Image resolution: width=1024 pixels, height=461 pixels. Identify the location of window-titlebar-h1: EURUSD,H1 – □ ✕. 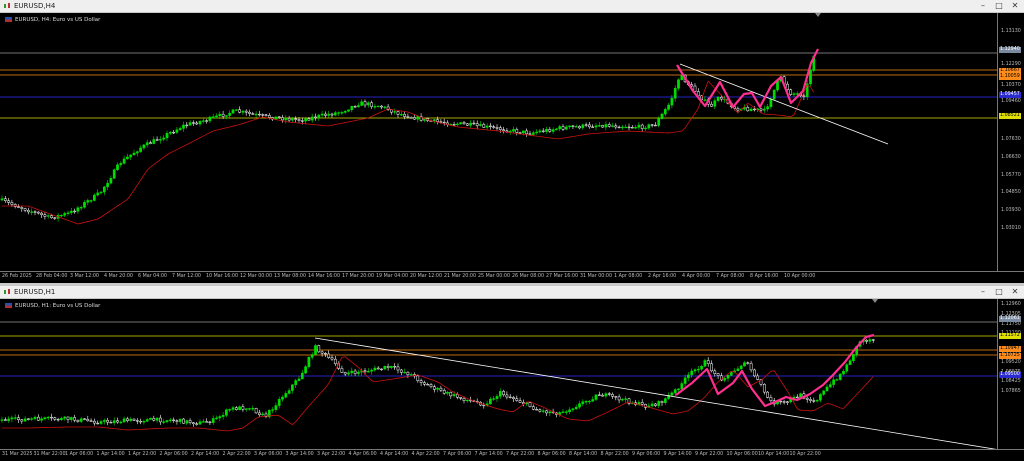
(512, 292).